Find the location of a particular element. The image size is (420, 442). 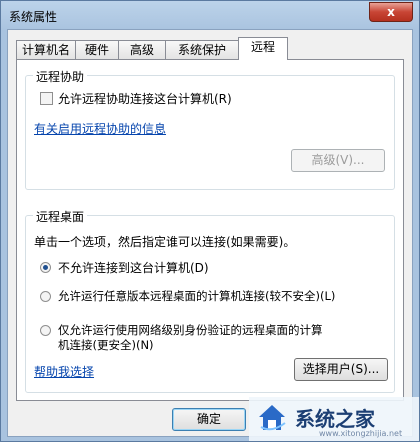

radio-nla-only-label-line1: 仅允许运行使用网络级别身份验证的远程桌面的计算 is located at coordinates (190, 330).